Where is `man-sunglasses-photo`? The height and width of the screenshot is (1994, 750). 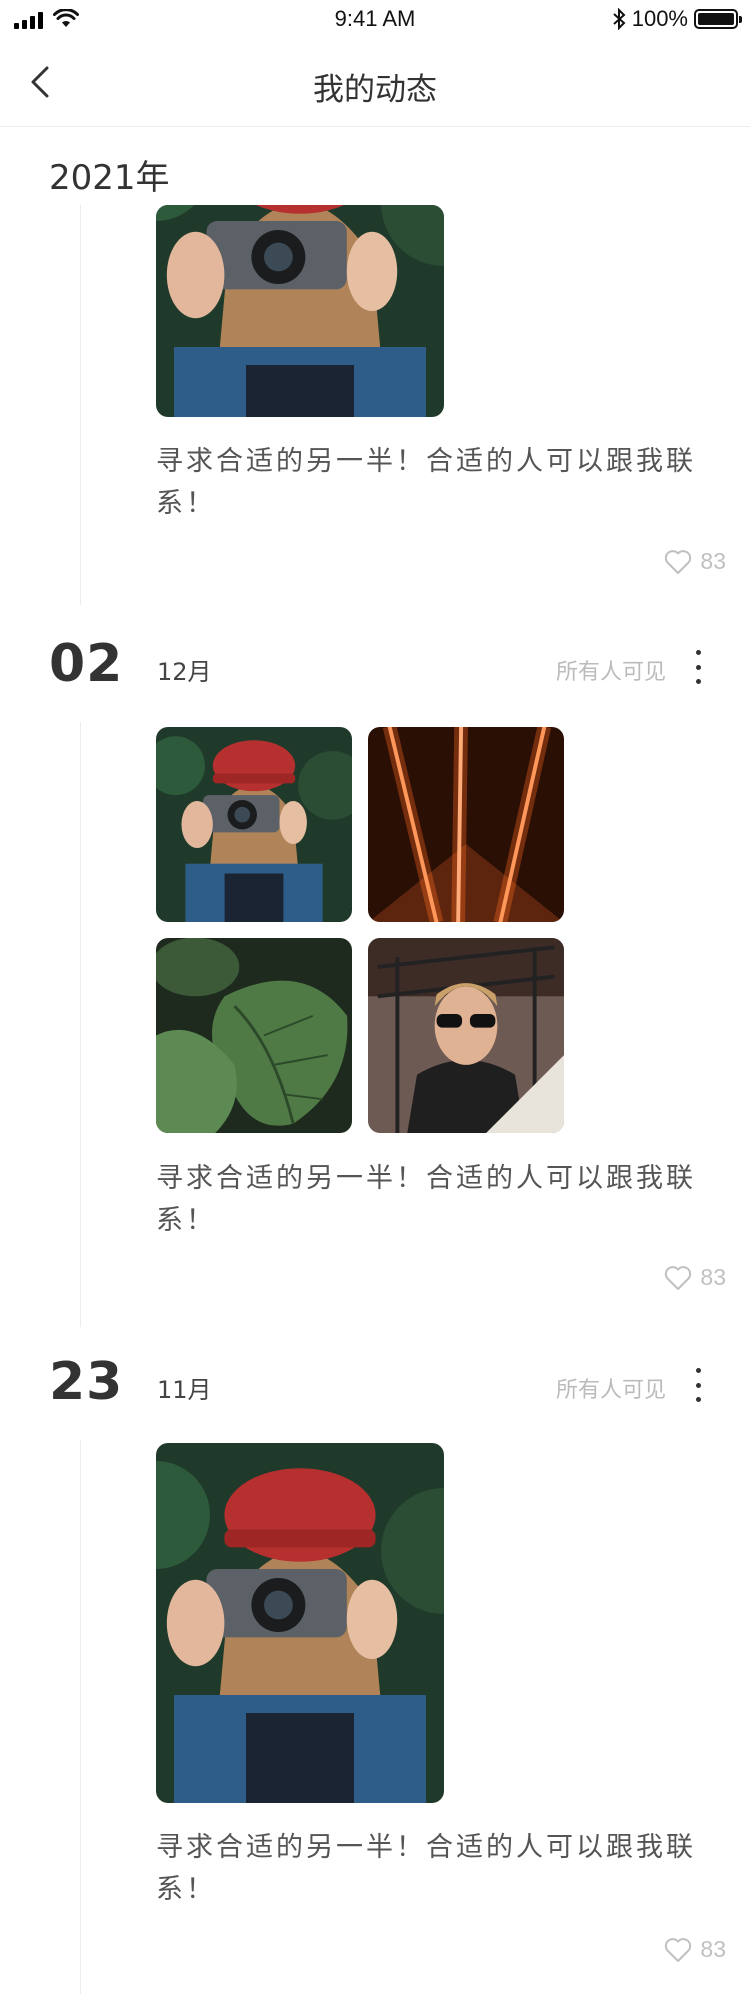
man-sunglasses-photo is located at coordinates (466, 1035).